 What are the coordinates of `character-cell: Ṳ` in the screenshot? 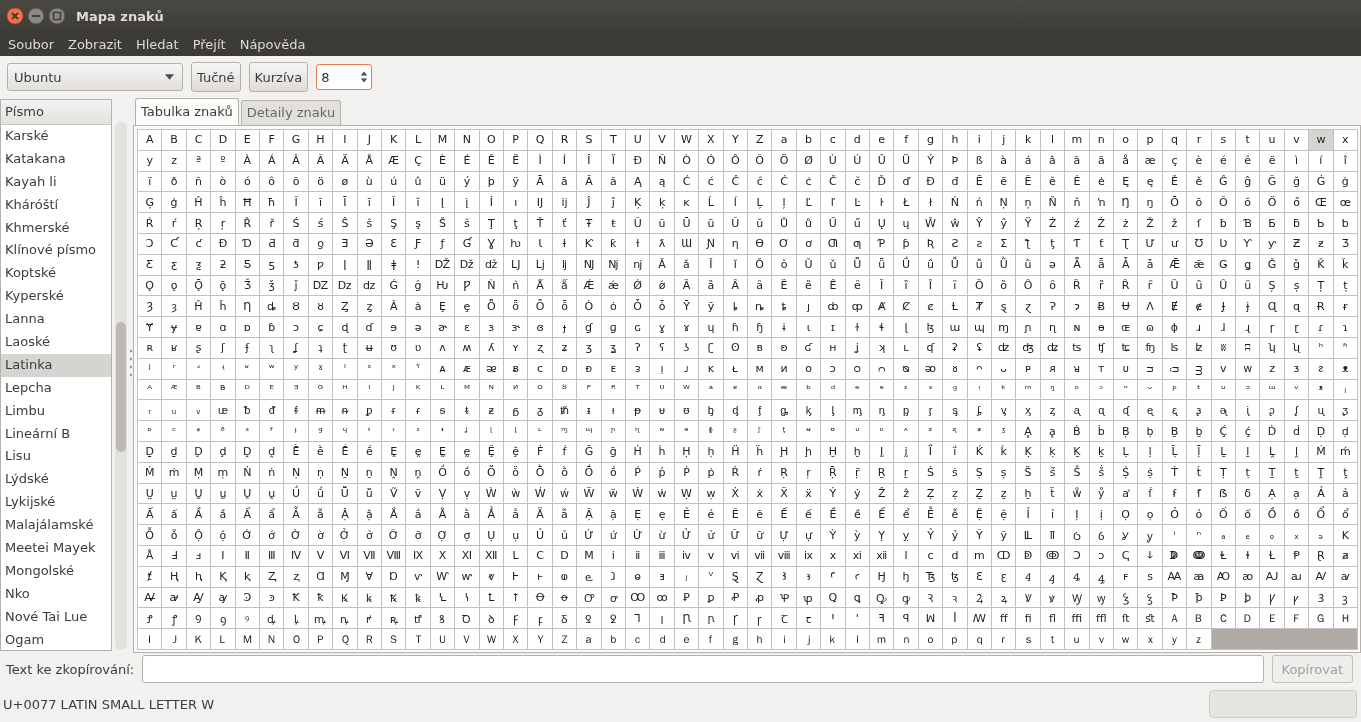 It's located at (150, 493).